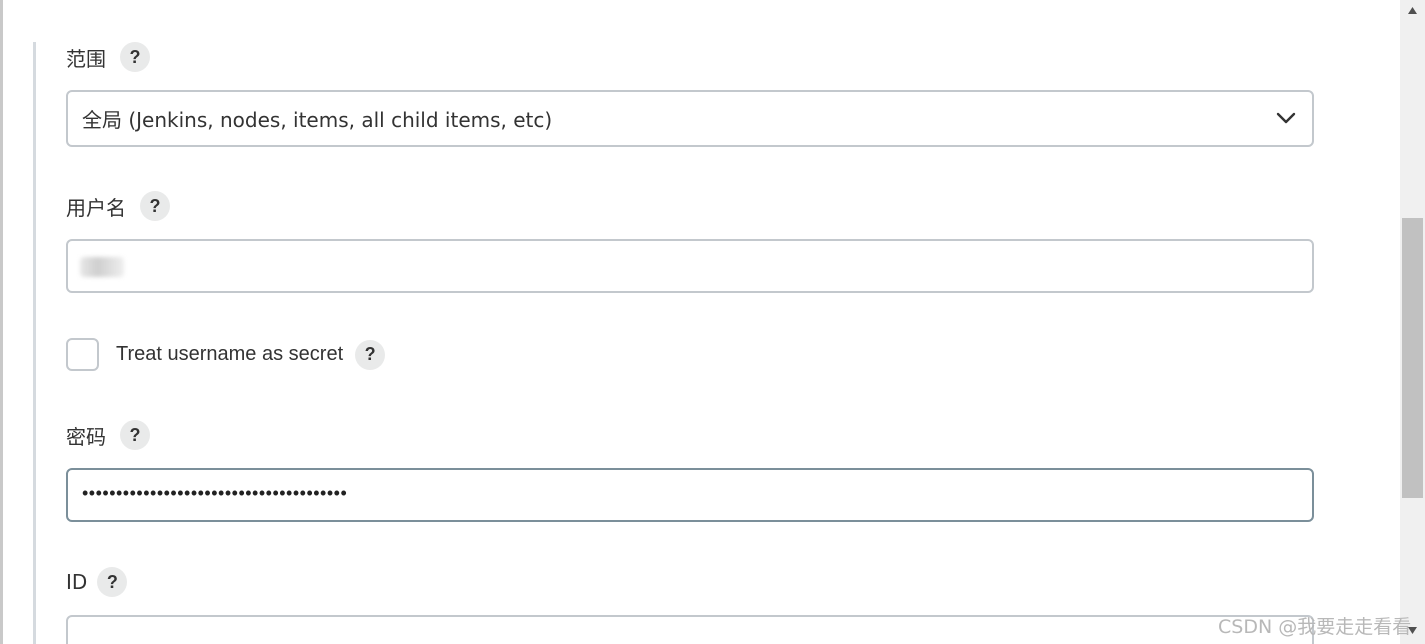  What do you see at coordinates (82, 354) in the screenshot?
I see `treat-username-secret-checkbox` at bounding box center [82, 354].